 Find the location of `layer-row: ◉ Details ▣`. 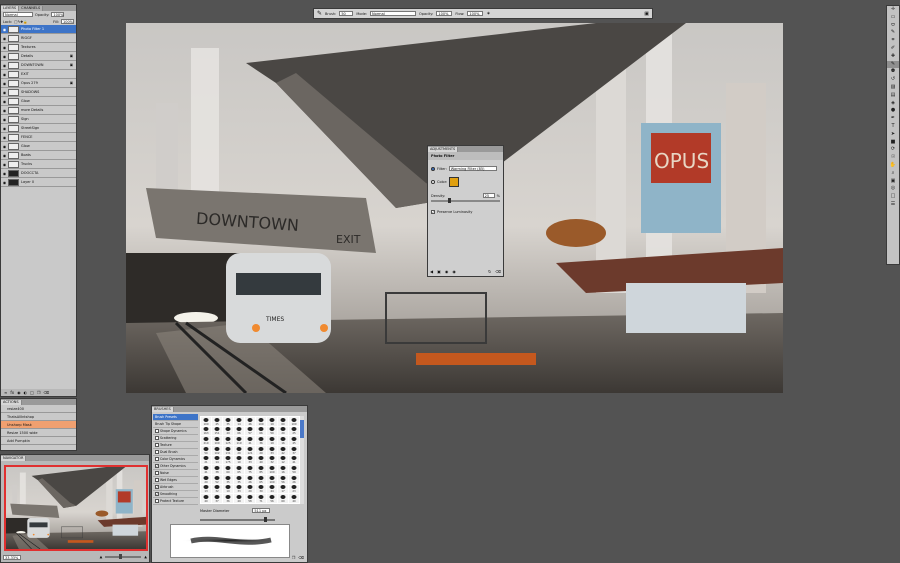

layer-row: ◉ Details ▣ is located at coordinates (38, 56).